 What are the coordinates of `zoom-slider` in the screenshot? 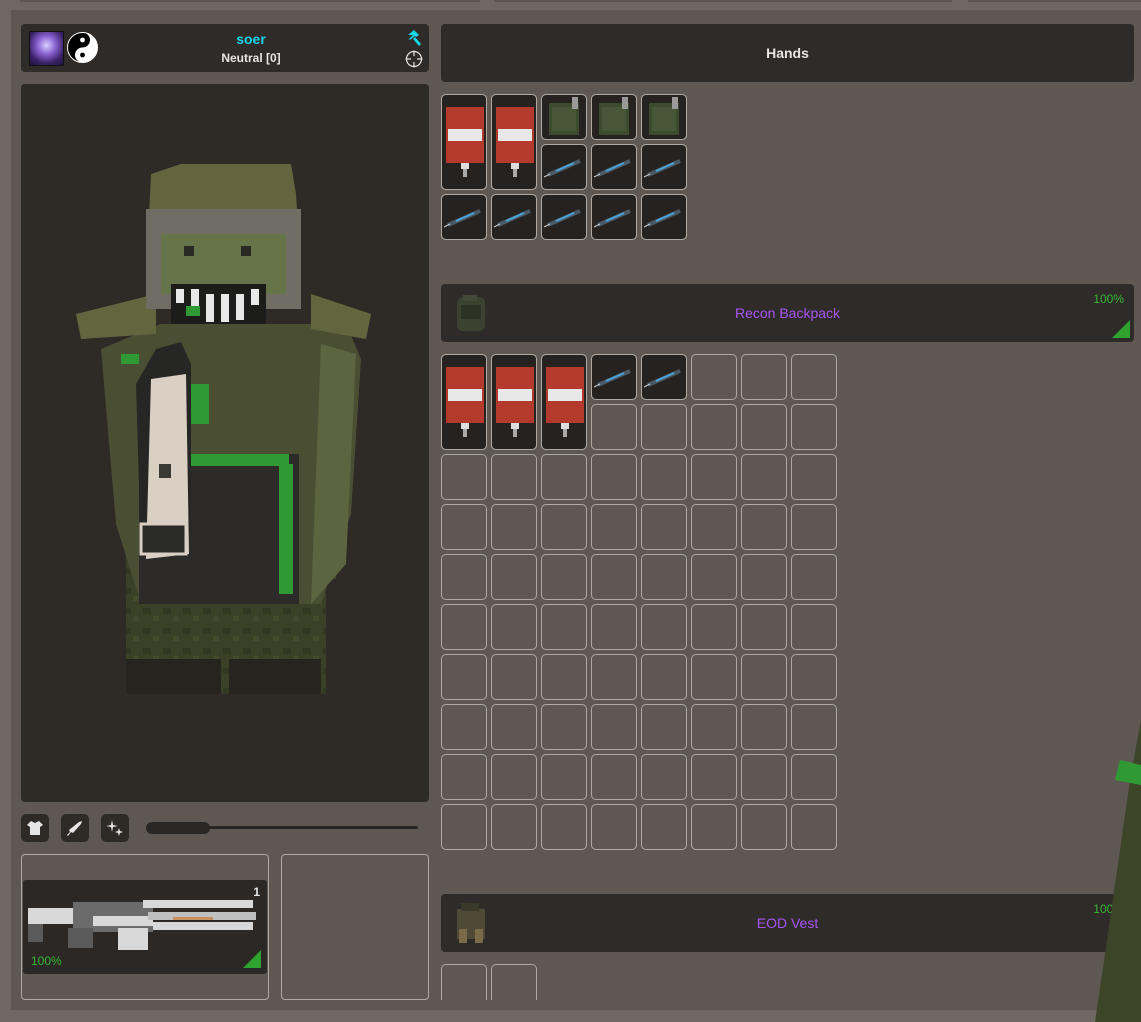 It's located at (280, 828).